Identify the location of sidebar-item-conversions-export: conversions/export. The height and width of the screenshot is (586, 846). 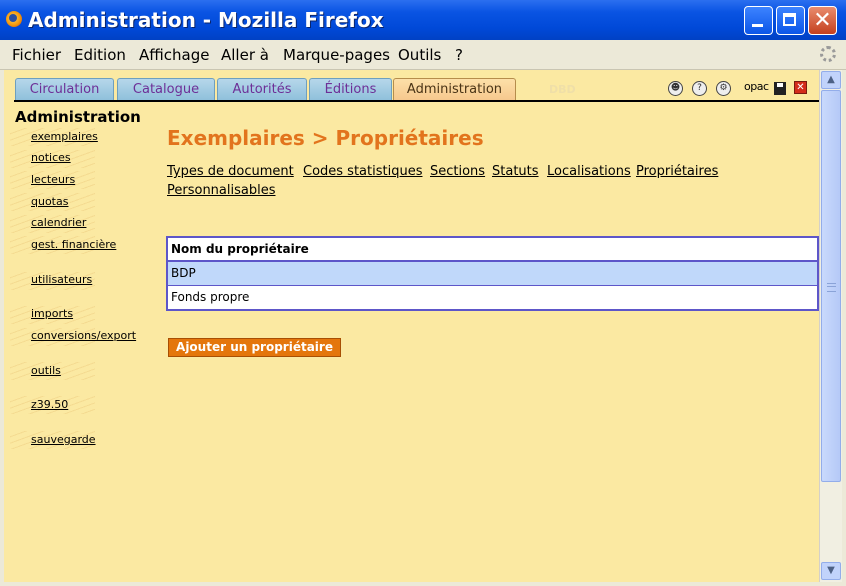
(83, 335).